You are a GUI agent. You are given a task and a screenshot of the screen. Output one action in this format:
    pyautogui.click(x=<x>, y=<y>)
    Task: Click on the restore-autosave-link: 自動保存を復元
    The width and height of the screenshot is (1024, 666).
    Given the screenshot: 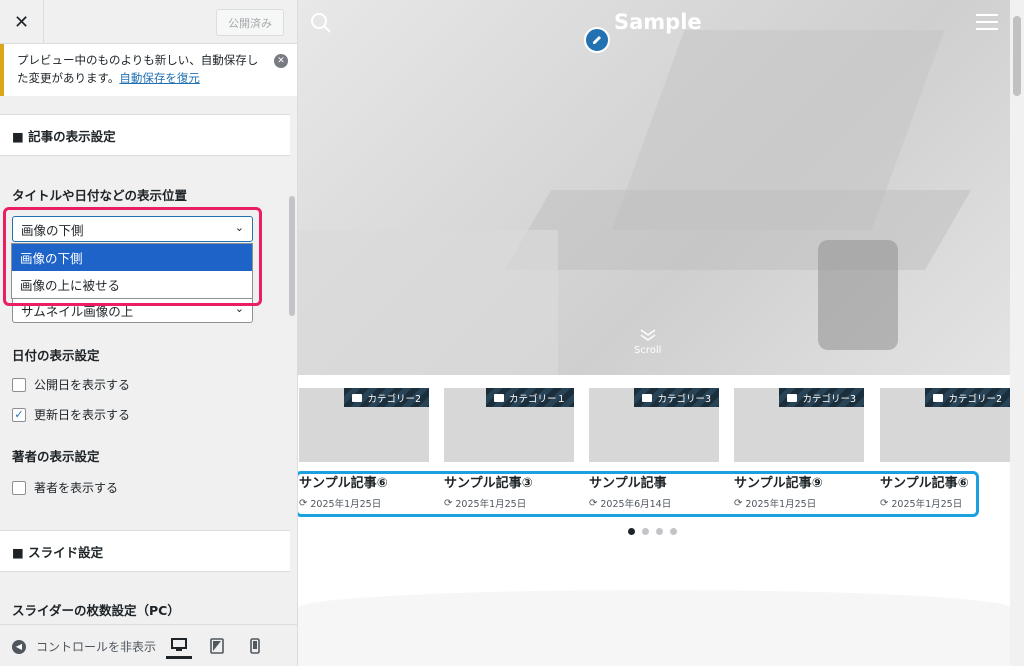 What is the action you would take?
    pyautogui.click(x=159, y=78)
    